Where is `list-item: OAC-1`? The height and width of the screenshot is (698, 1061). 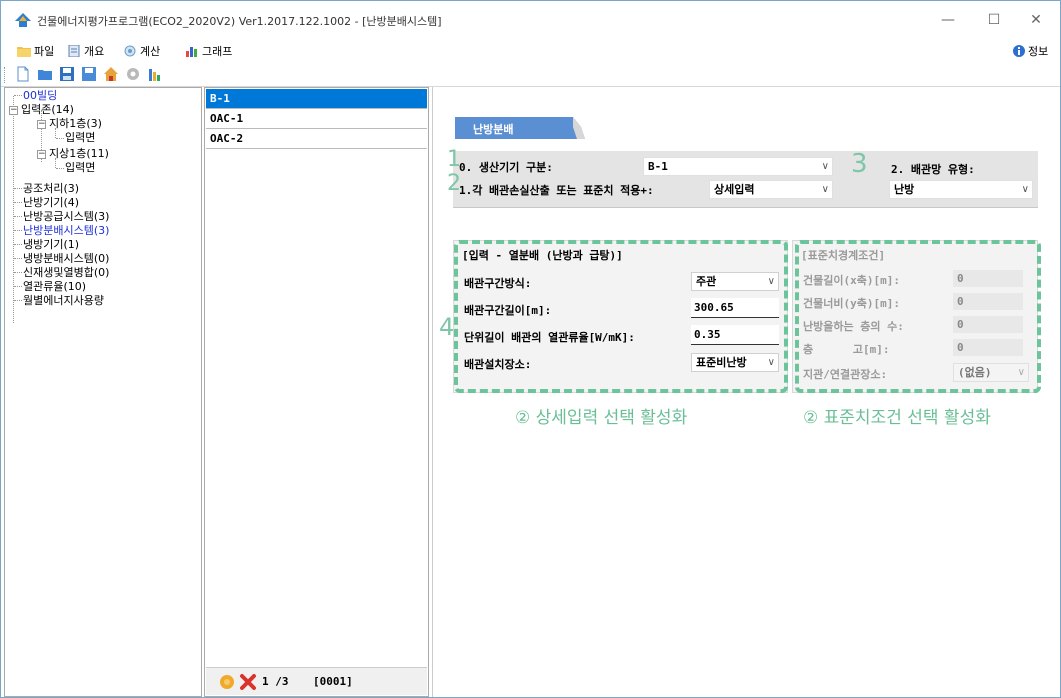
list-item: OAC-1 is located at coordinates (316, 119).